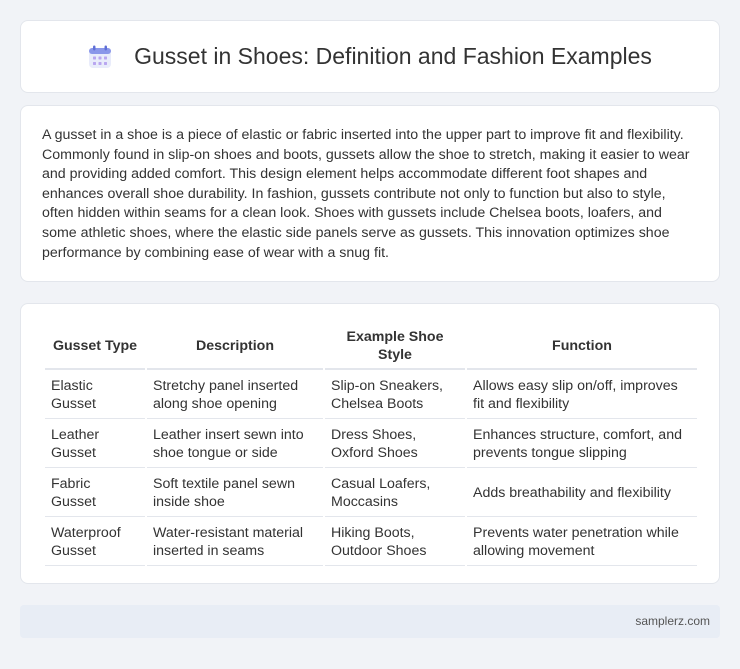 The height and width of the screenshot is (669, 740). What do you see at coordinates (395, 493) in the screenshot?
I see `table-cell: Casual Loafers, Moccasins` at bounding box center [395, 493].